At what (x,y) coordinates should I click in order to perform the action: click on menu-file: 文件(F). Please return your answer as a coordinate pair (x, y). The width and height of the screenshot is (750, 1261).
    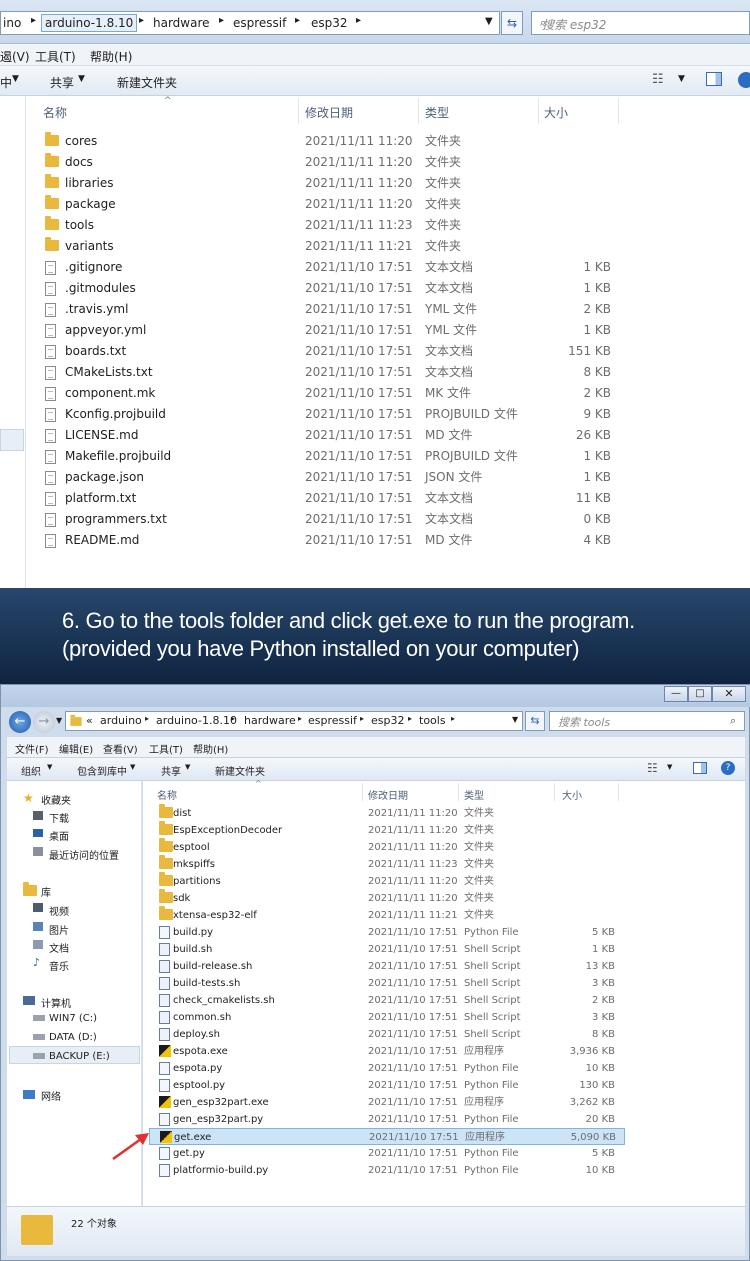
    Looking at the image, I should click on (32, 748).